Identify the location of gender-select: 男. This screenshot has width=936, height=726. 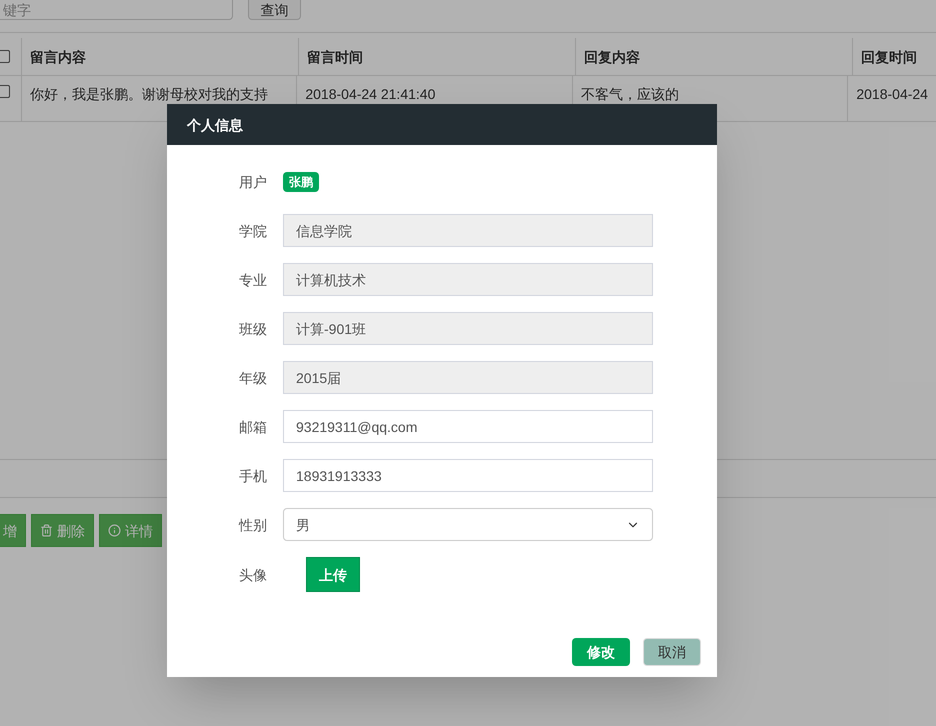
(468, 524).